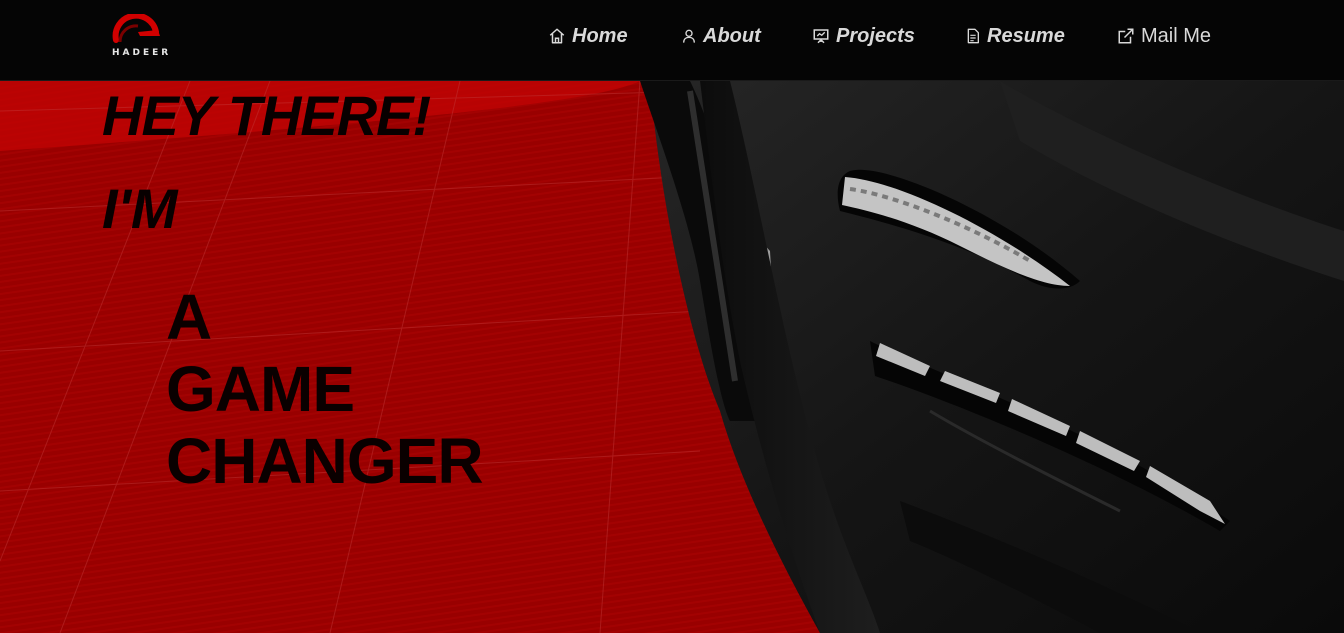 Image resolution: width=1344 pixels, height=633 pixels. Describe the element at coordinates (325, 461) in the screenshot. I see `tagline-line-3: CHANGER` at that location.